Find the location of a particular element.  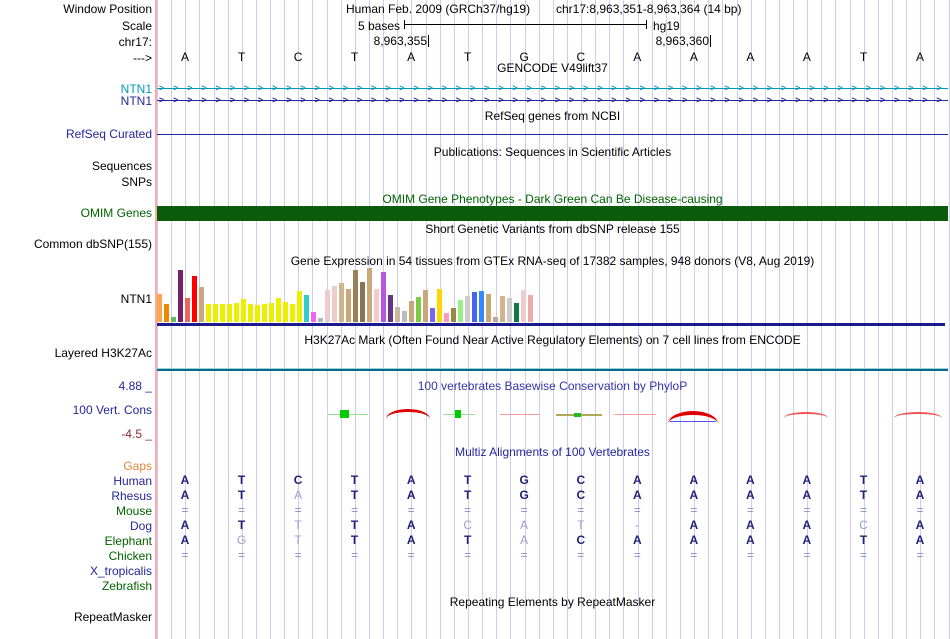

species-label-x_tropicalis: X_tropicalis is located at coordinates (121, 571).